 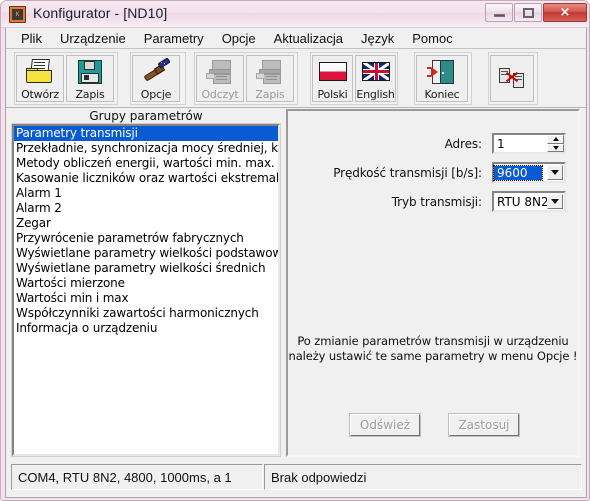 I want to click on baudrate-dropdown-button, so click(x=555, y=172).